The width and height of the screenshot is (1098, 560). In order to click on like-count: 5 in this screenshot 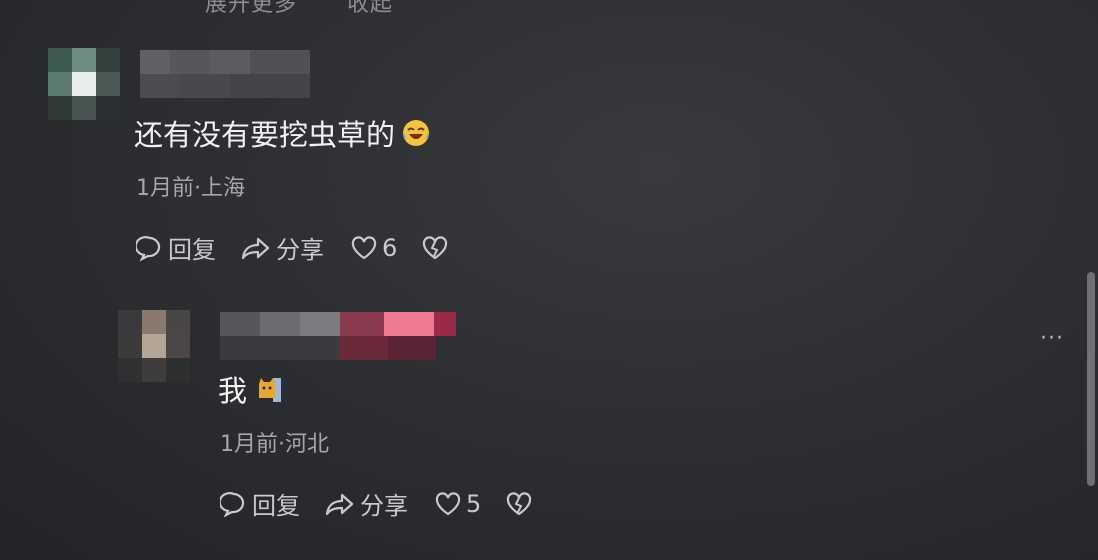, I will do `click(474, 503)`.